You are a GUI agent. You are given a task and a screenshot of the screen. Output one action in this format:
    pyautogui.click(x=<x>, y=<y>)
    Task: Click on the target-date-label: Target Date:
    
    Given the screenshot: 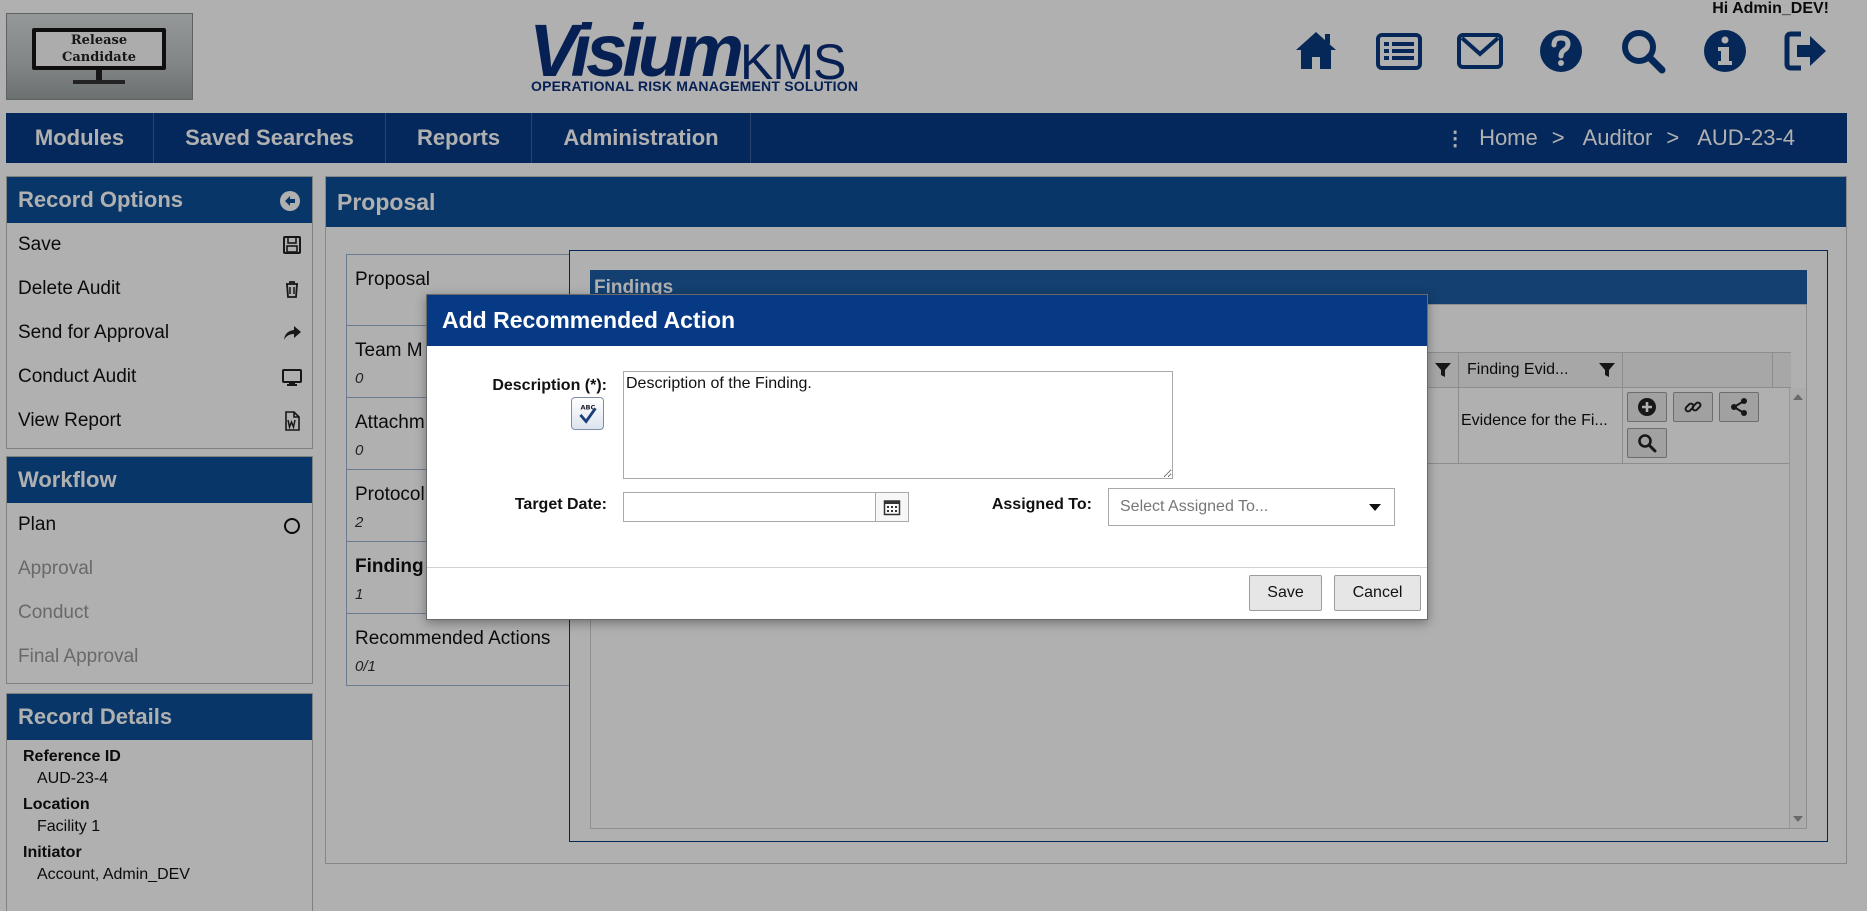 What is the action you would take?
    pyautogui.click(x=560, y=504)
    